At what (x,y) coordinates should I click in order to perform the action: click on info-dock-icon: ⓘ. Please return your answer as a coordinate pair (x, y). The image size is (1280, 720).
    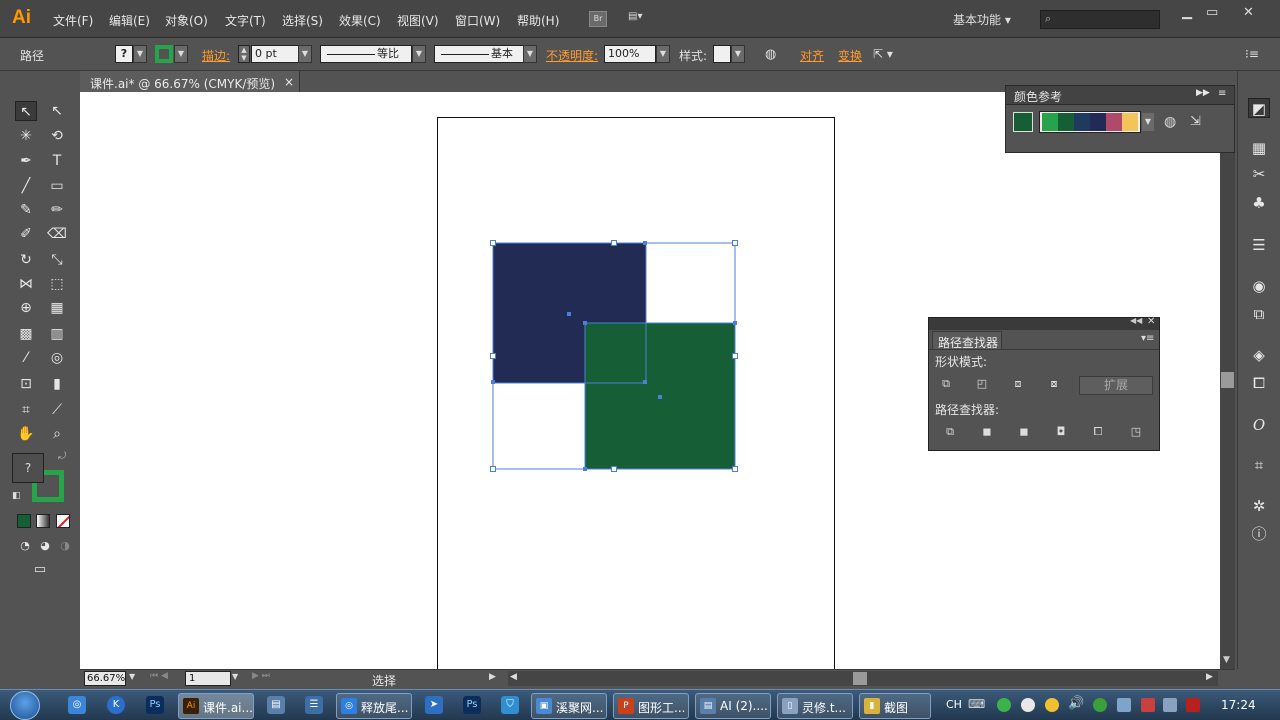
    Looking at the image, I should click on (1259, 534).